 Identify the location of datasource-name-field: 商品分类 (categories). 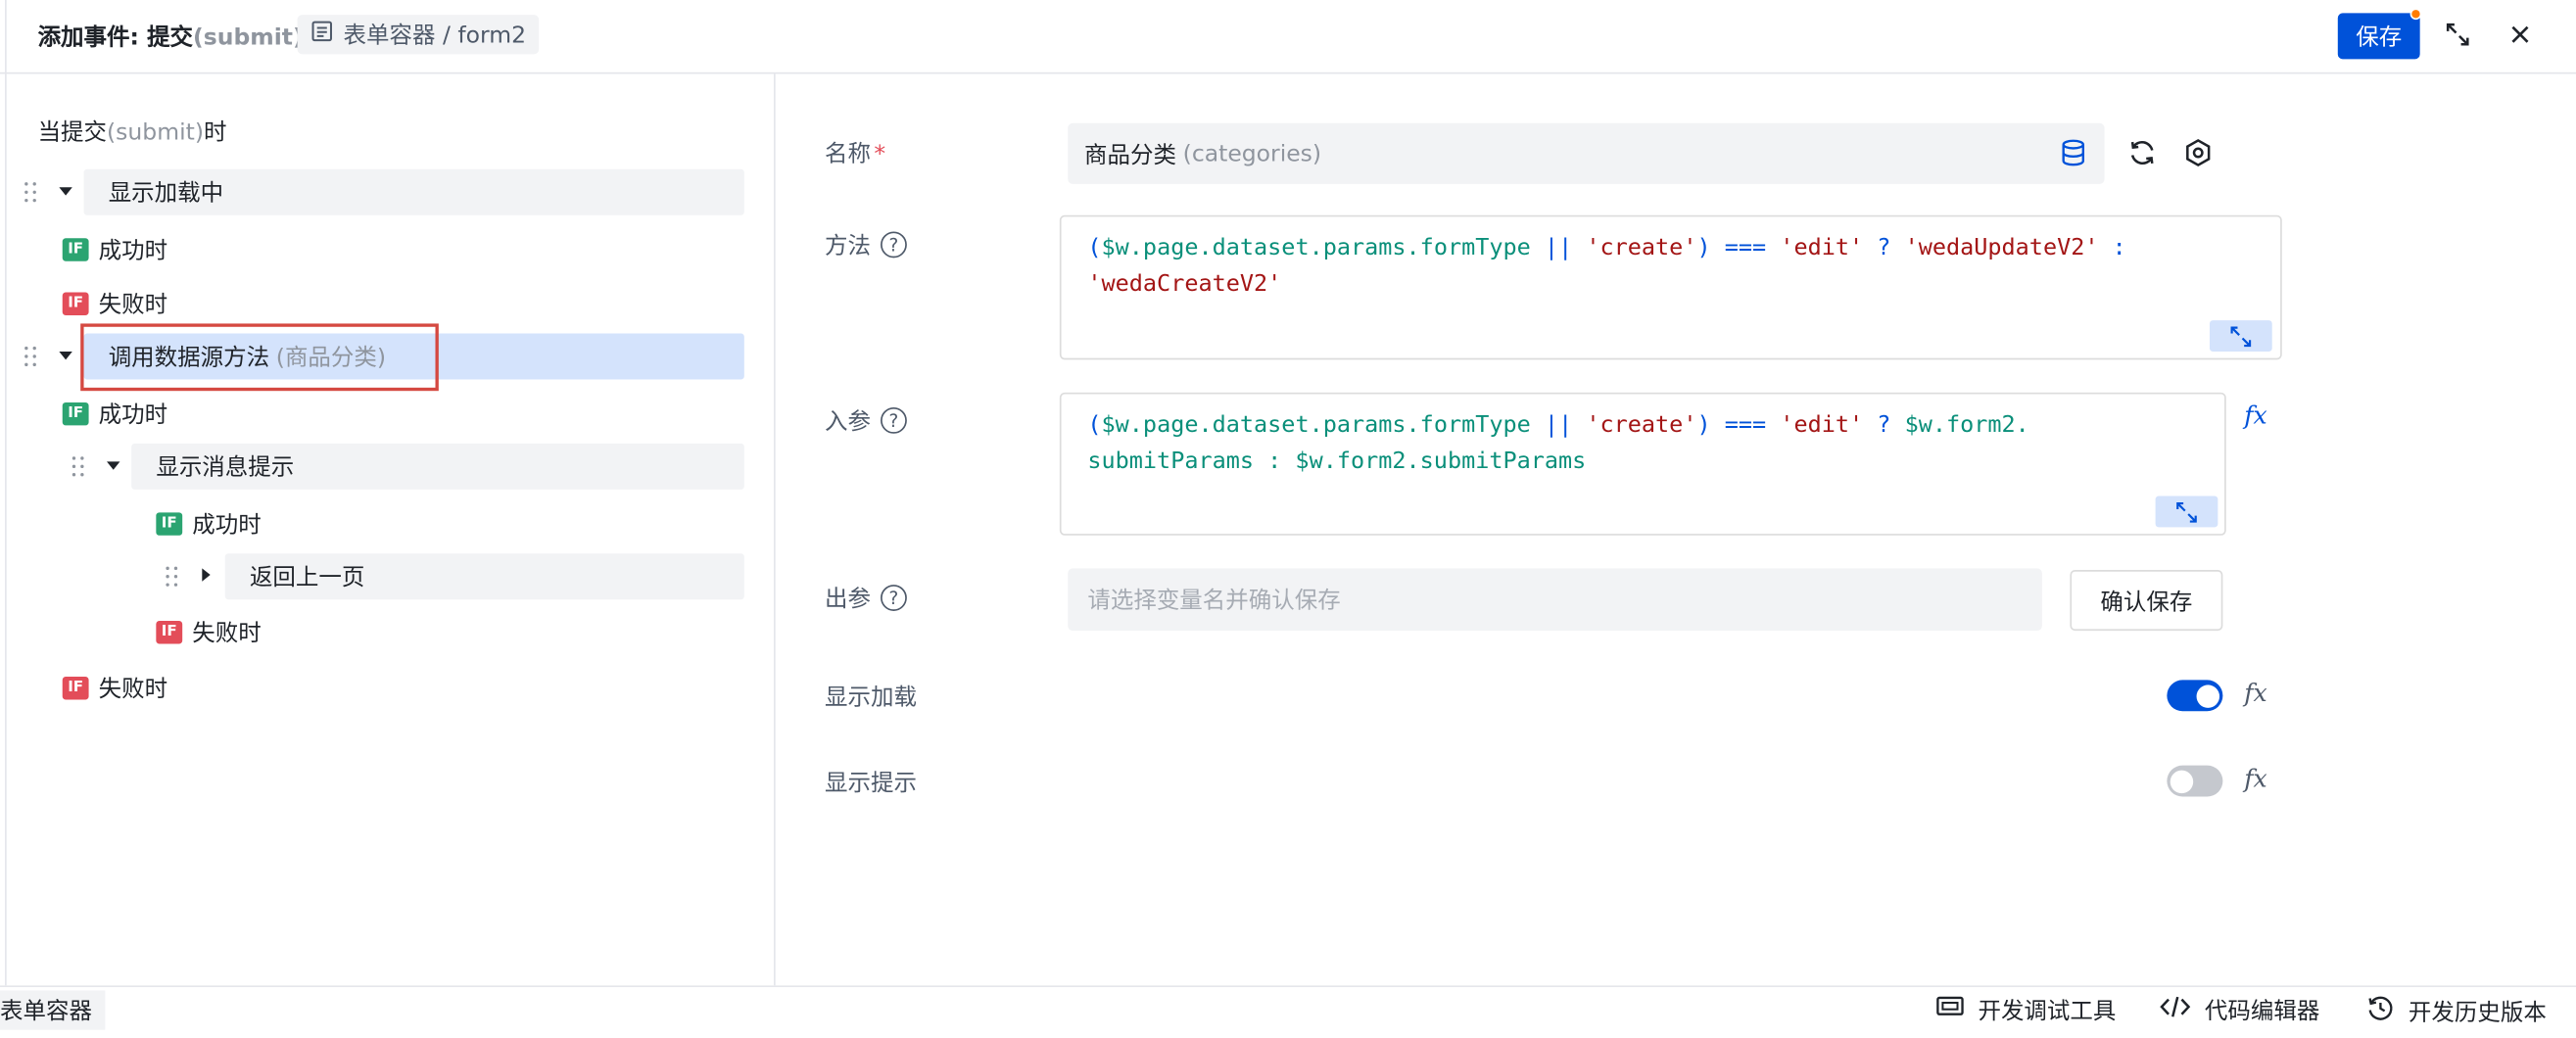
(1587, 153).